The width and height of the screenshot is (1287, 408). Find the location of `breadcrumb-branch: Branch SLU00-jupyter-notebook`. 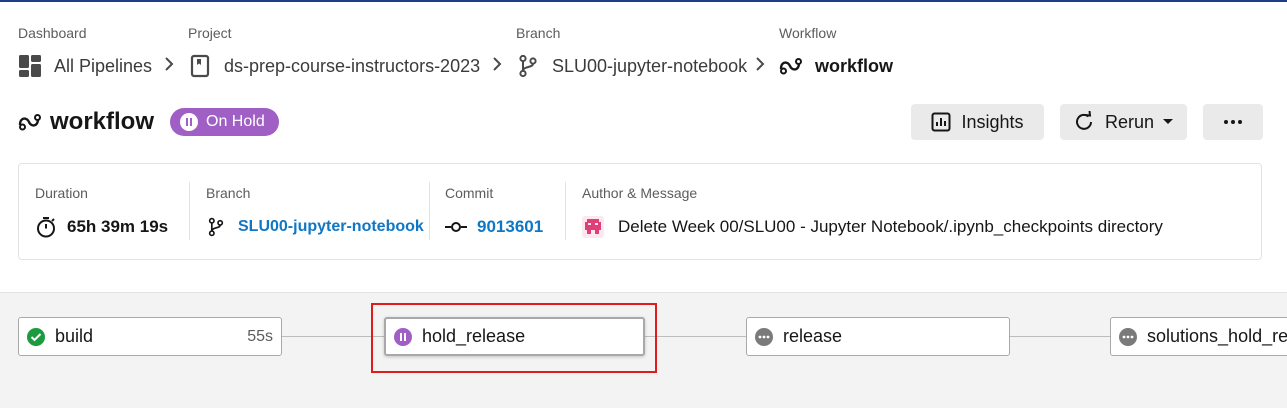

breadcrumb-branch: Branch SLU00-jupyter-notebook is located at coordinates (631, 51).